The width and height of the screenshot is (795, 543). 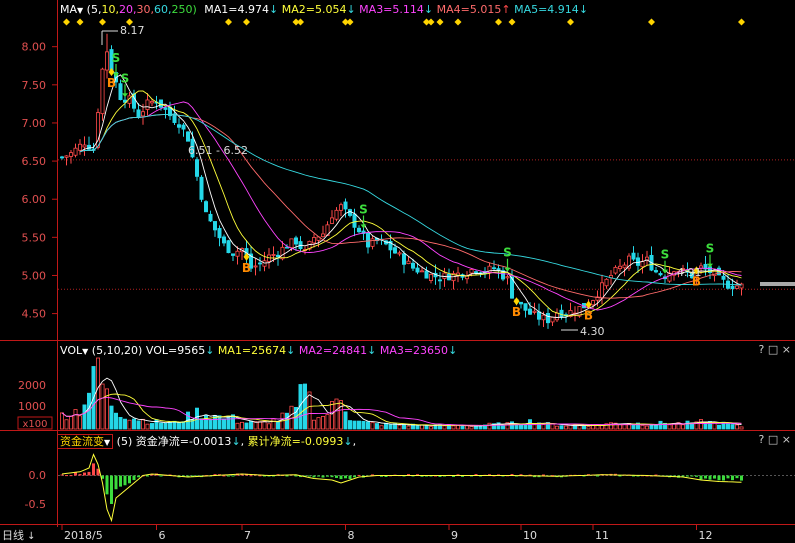 I want to click on sell-signal-arrowhead, so click(x=507, y=269).